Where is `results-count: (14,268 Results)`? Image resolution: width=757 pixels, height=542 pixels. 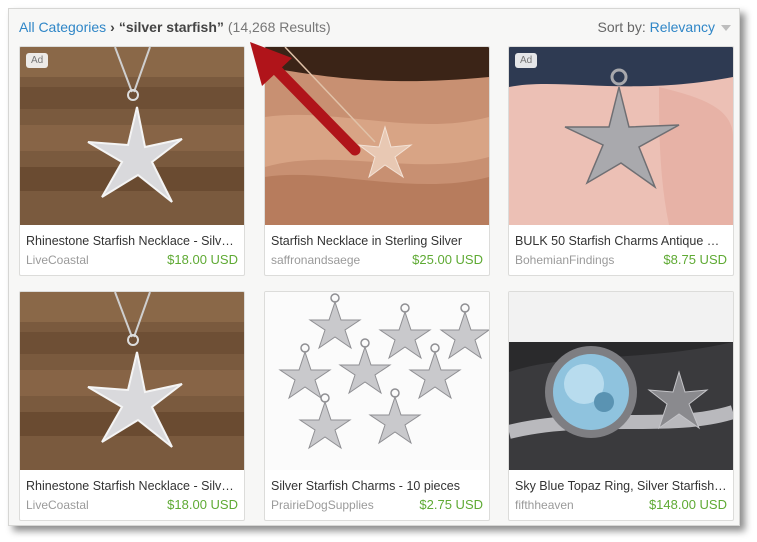
results-count: (14,268 Results) is located at coordinates (279, 27).